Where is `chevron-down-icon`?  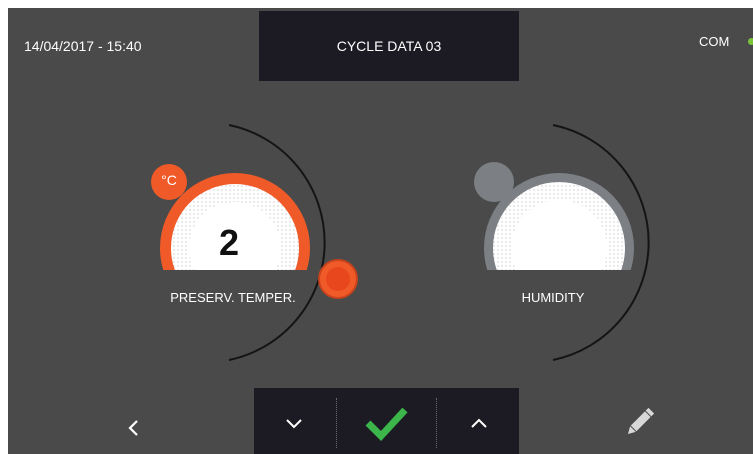
chevron-down-icon is located at coordinates (294, 424).